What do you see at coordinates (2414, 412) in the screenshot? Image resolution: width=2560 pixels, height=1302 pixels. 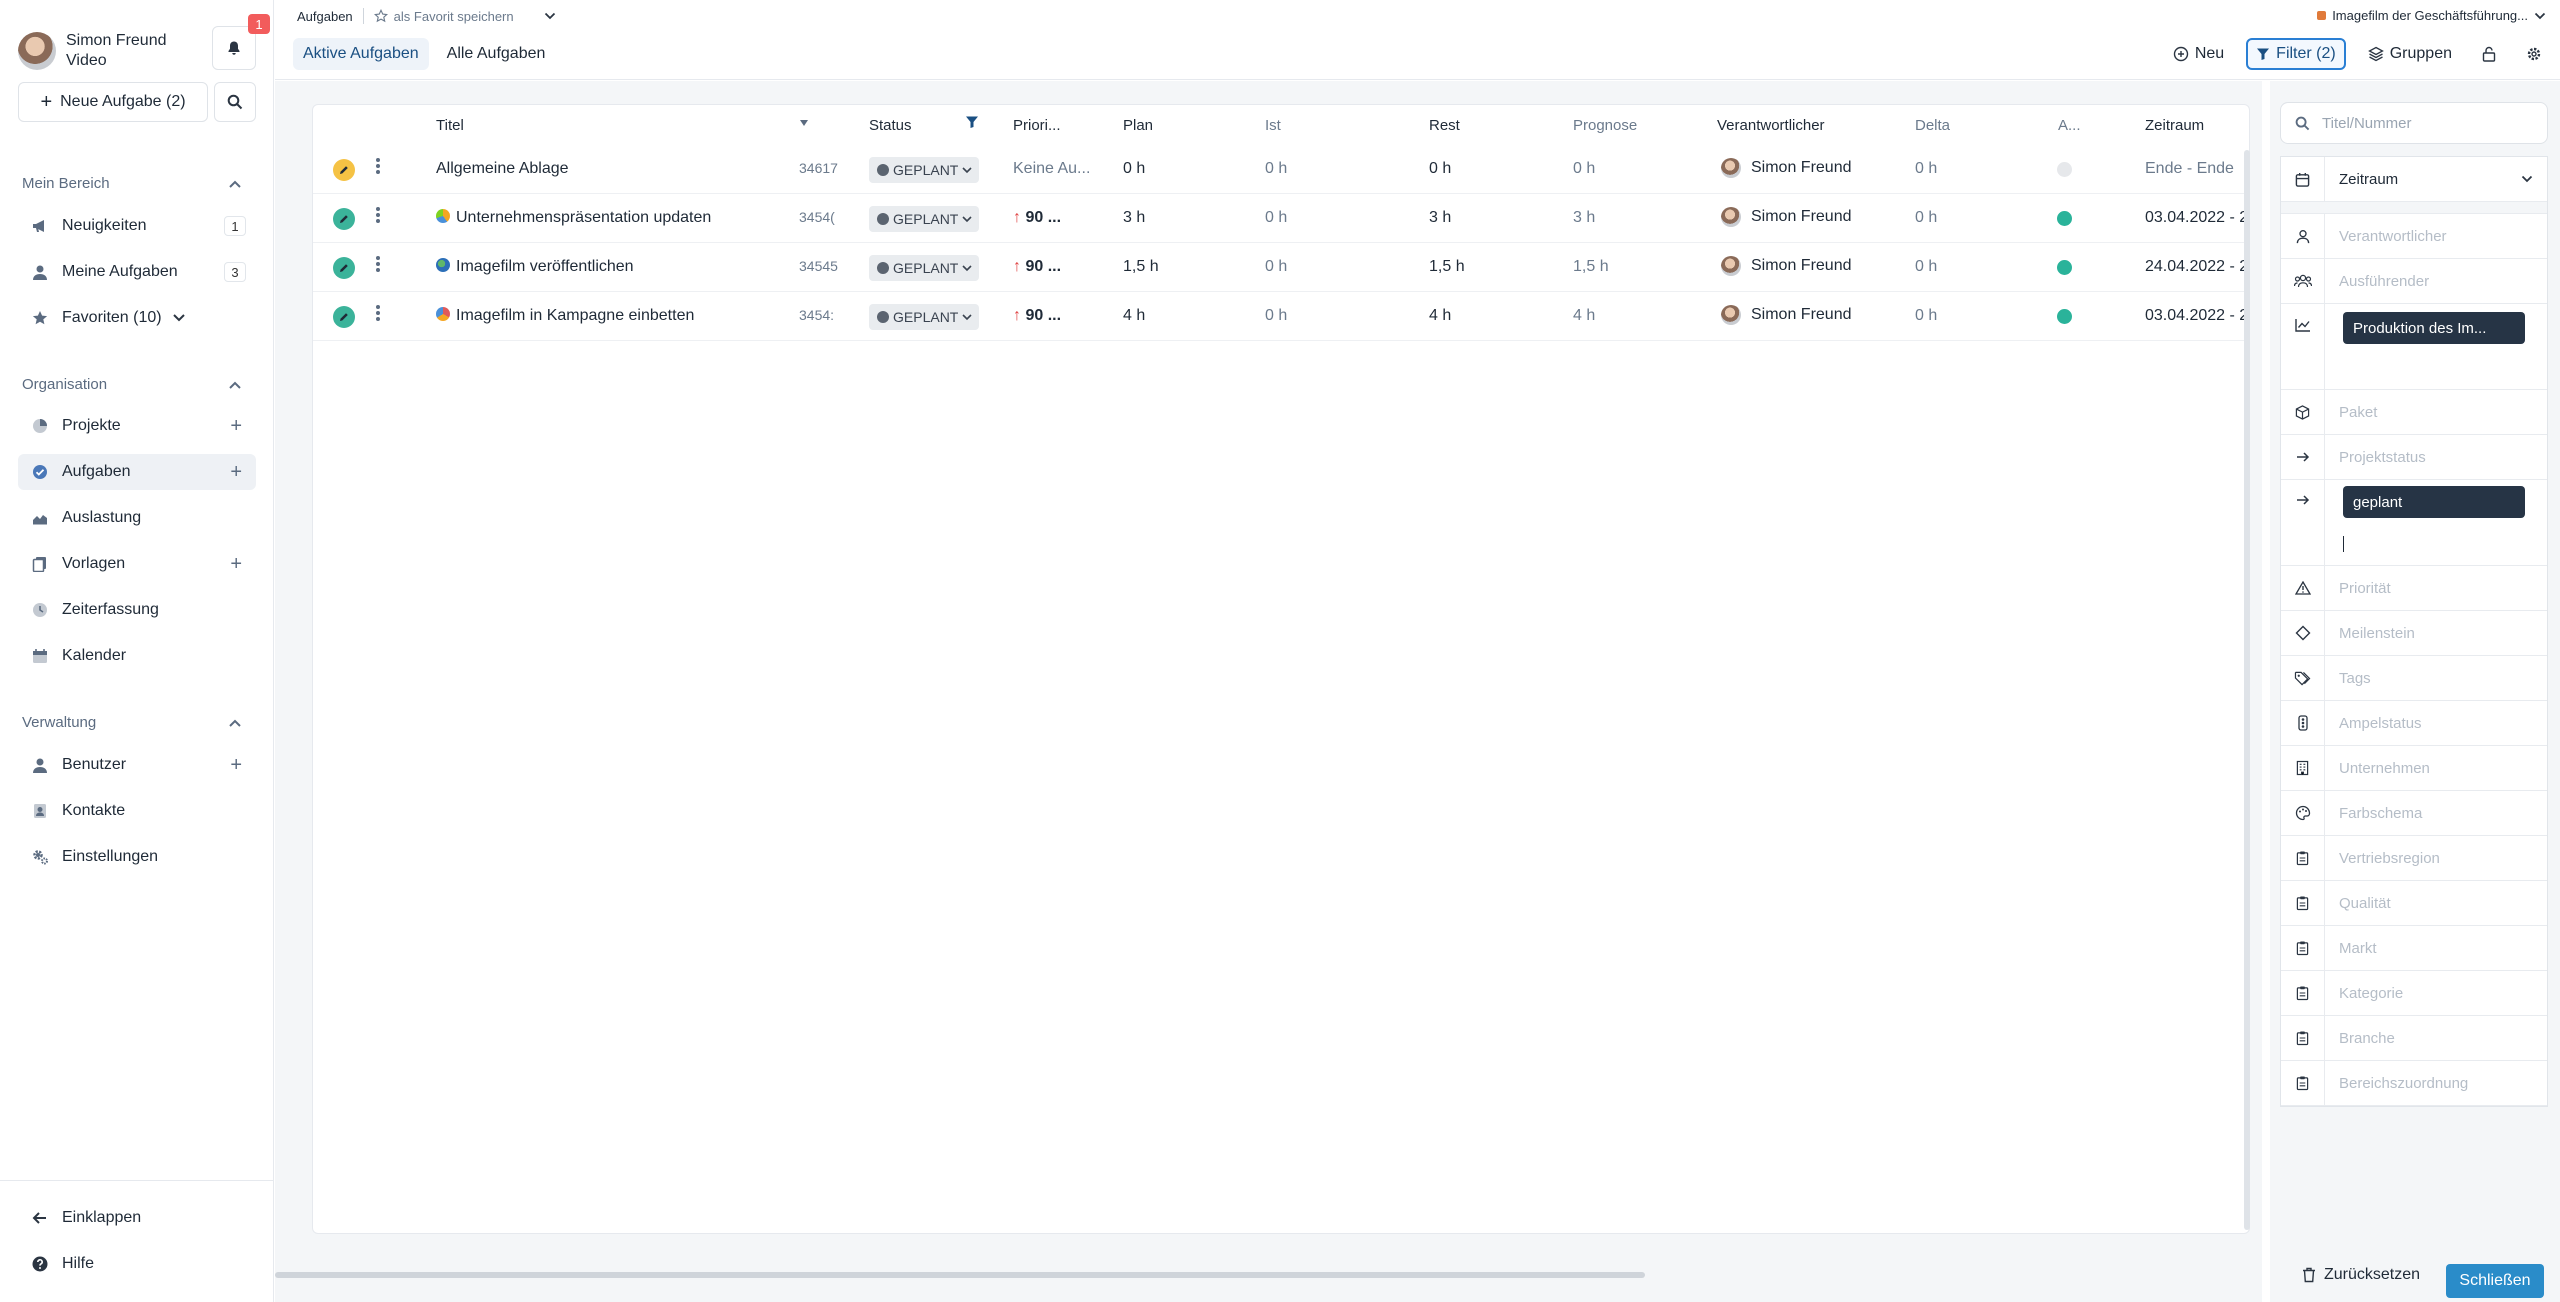 I see `filter-paket: Paket` at bounding box center [2414, 412].